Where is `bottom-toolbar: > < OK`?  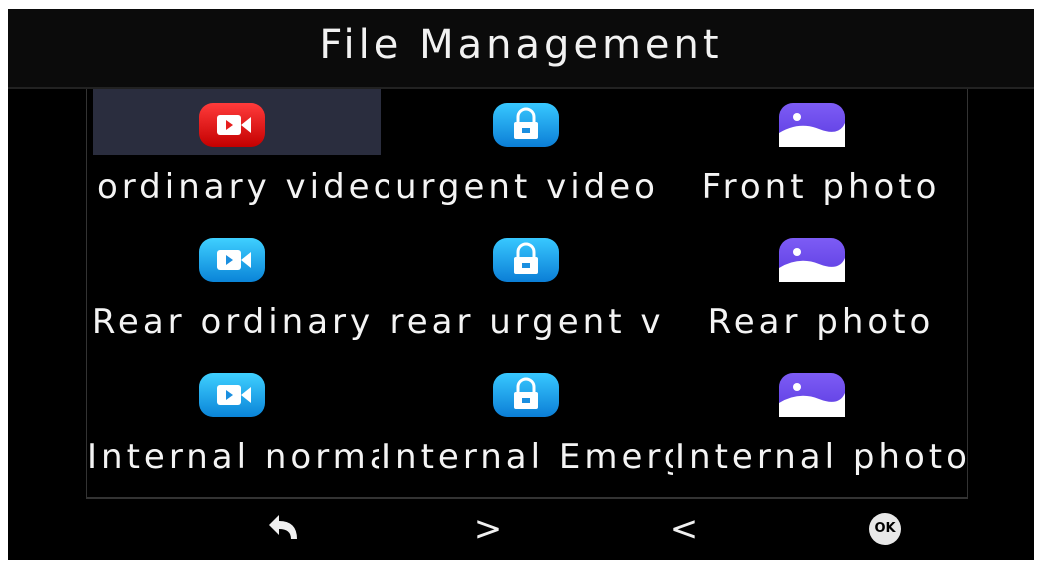 bottom-toolbar: > < OK is located at coordinates (521, 529).